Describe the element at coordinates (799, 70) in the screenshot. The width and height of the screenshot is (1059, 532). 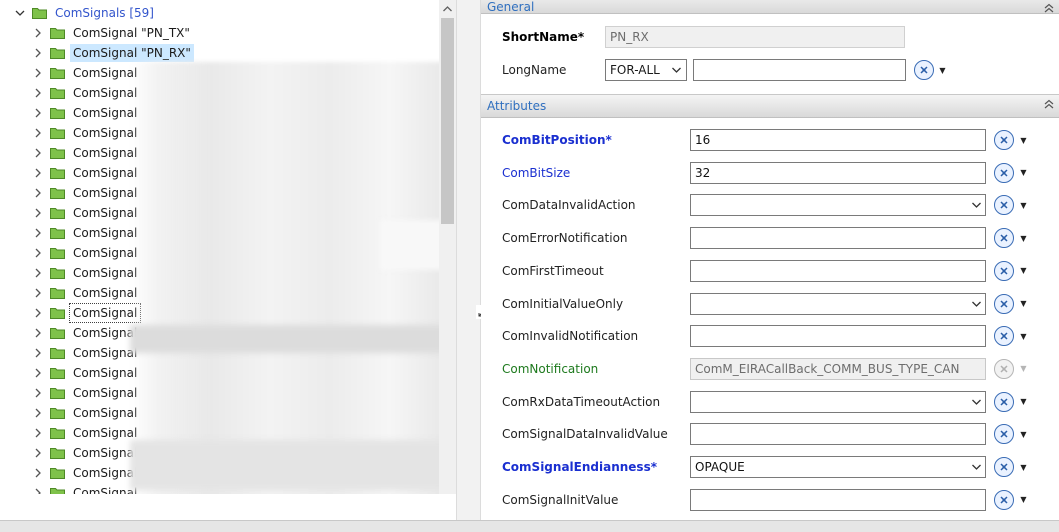
I see `longname-input` at that location.